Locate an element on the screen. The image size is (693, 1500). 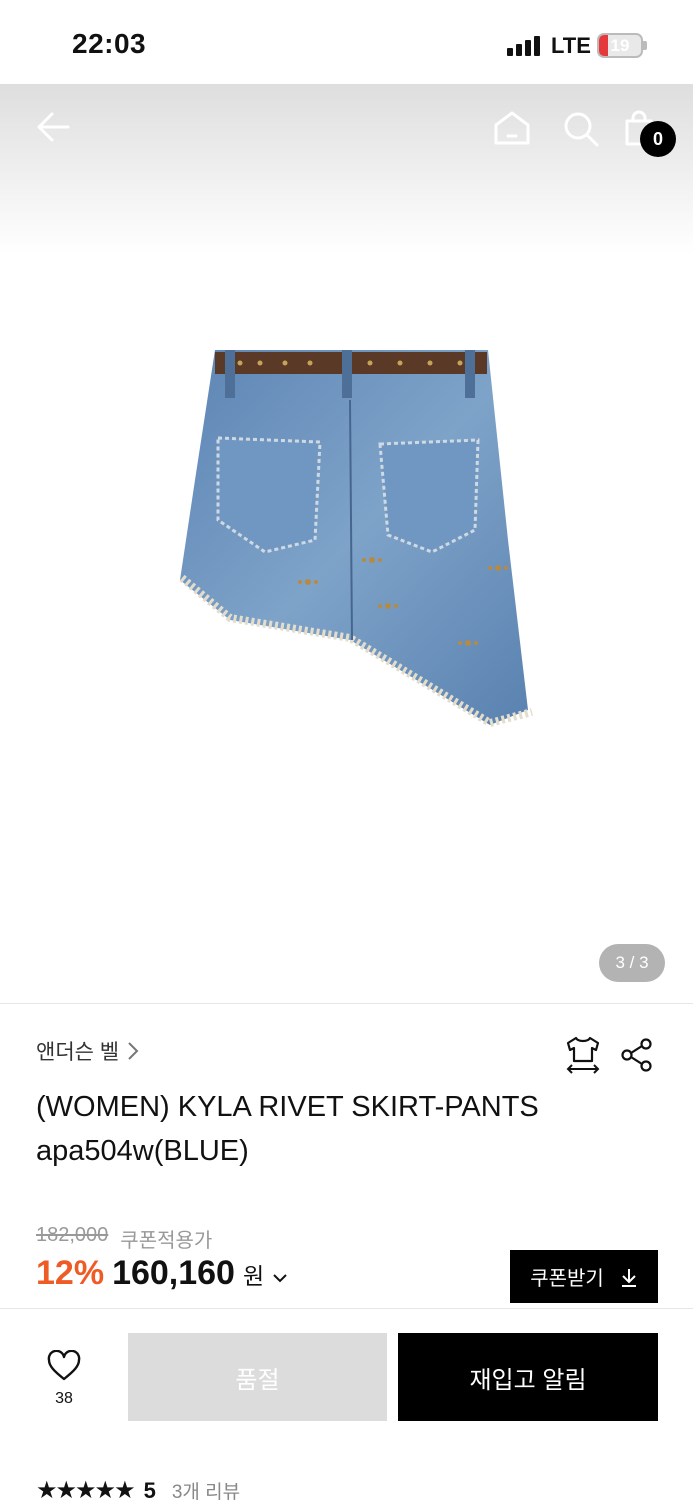
brand-name: 앤더슨 벨 is located at coordinates (78, 1052).